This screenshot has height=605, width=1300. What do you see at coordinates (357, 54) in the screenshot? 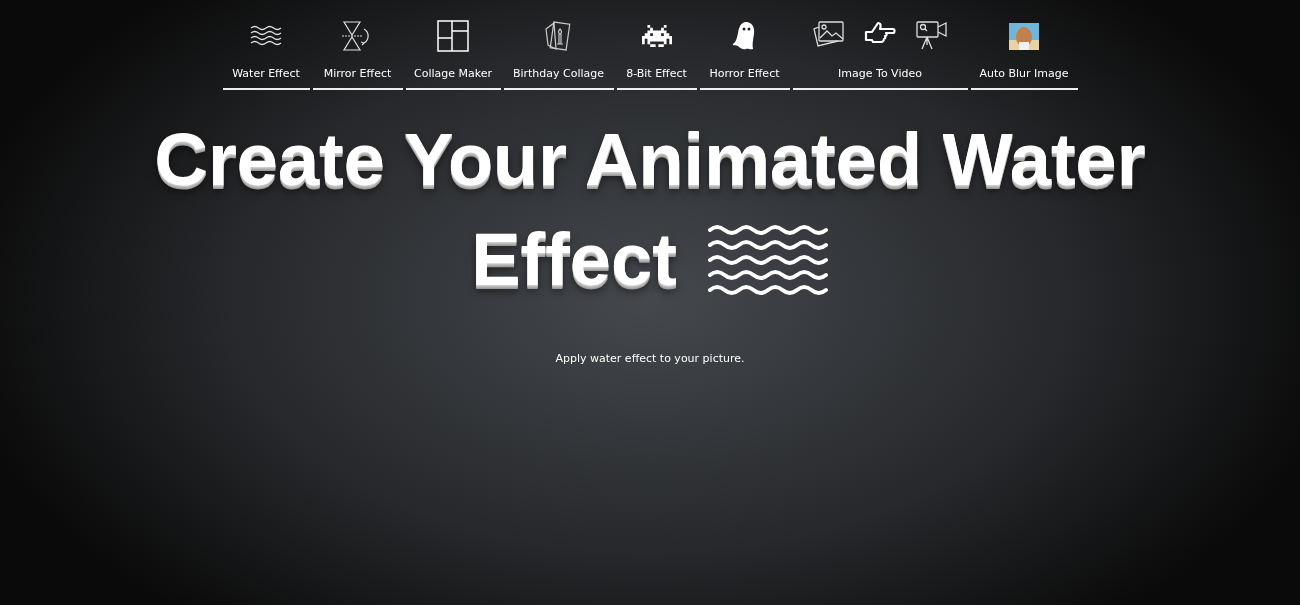
I see `nav-link: Mirror Effect` at bounding box center [357, 54].